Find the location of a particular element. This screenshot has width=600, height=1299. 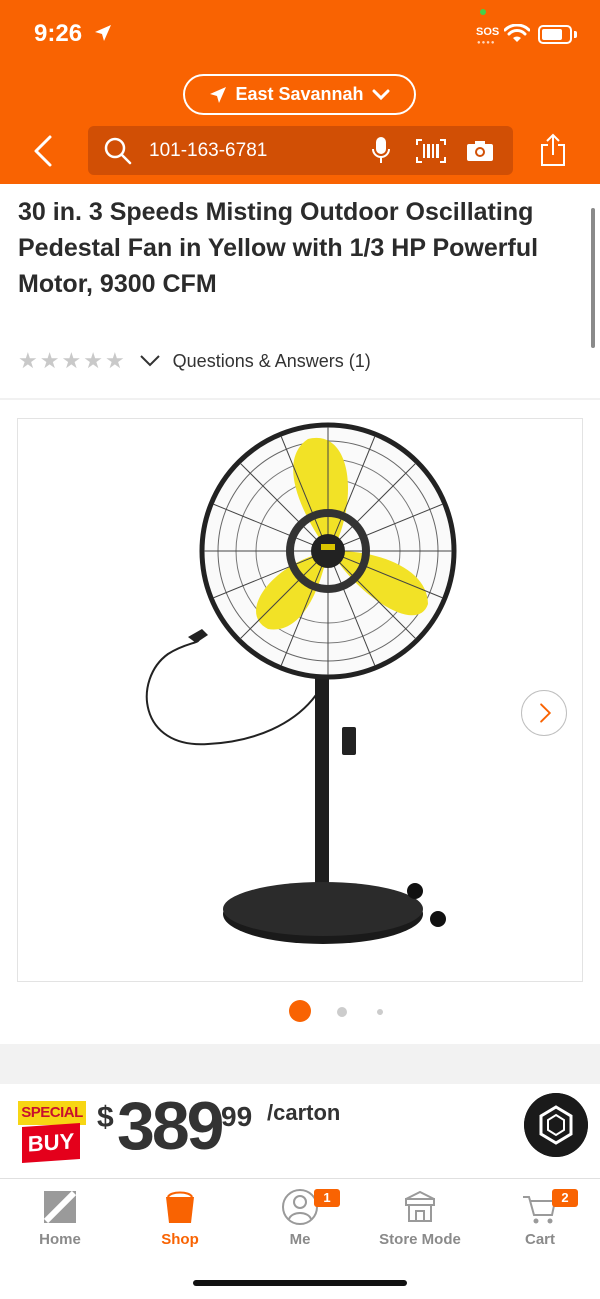

next-image-button is located at coordinates (544, 713).